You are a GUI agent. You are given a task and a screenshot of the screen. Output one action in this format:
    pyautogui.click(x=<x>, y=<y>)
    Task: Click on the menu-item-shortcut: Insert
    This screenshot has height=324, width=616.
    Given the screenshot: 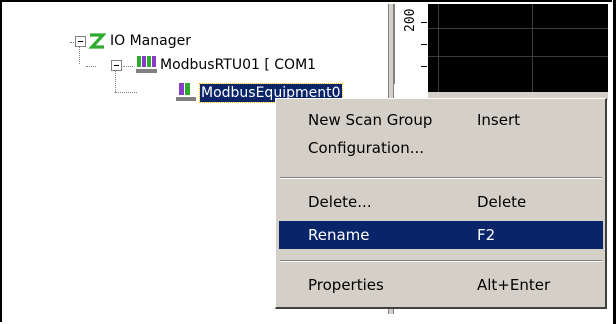 What is the action you would take?
    pyautogui.click(x=499, y=120)
    